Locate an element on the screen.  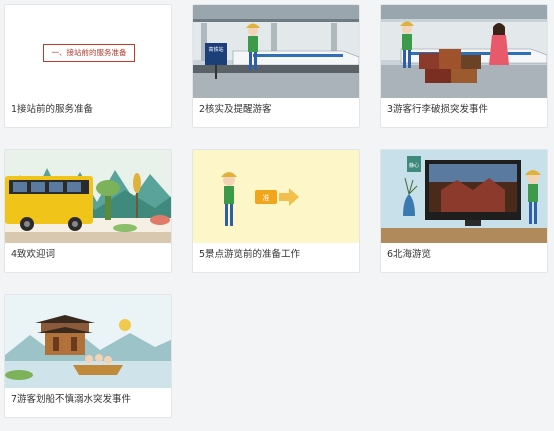
video-card-2: 高铁站 2核实及提醒游客 is located at coordinates (276, 66).